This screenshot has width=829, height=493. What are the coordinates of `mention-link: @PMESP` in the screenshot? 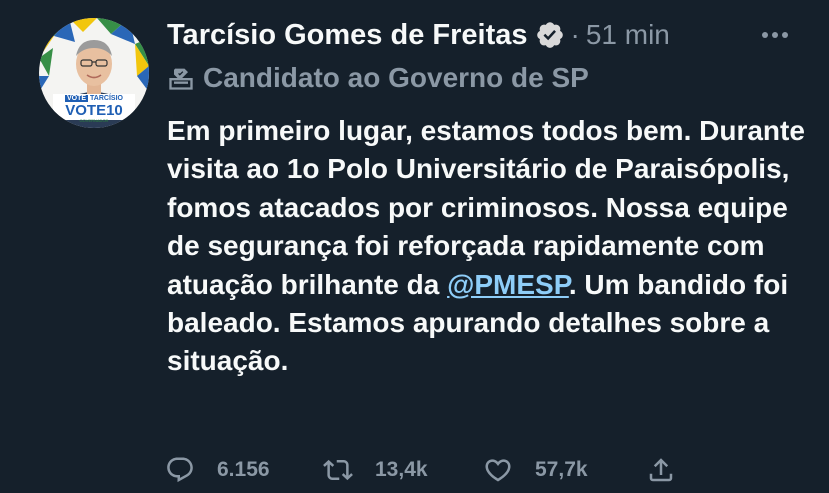 It's located at (508, 284).